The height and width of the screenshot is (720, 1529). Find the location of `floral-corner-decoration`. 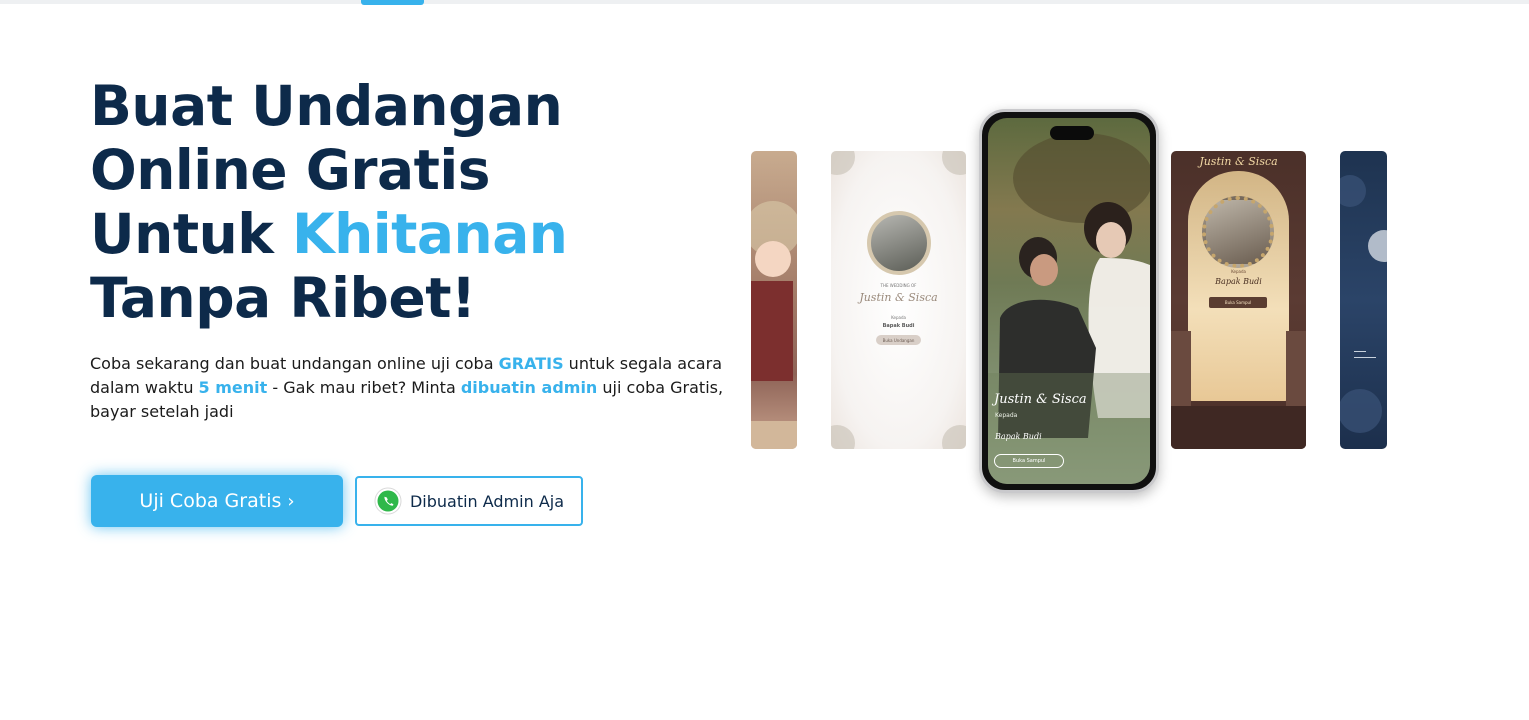

floral-corner-decoration is located at coordinates (898, 300).